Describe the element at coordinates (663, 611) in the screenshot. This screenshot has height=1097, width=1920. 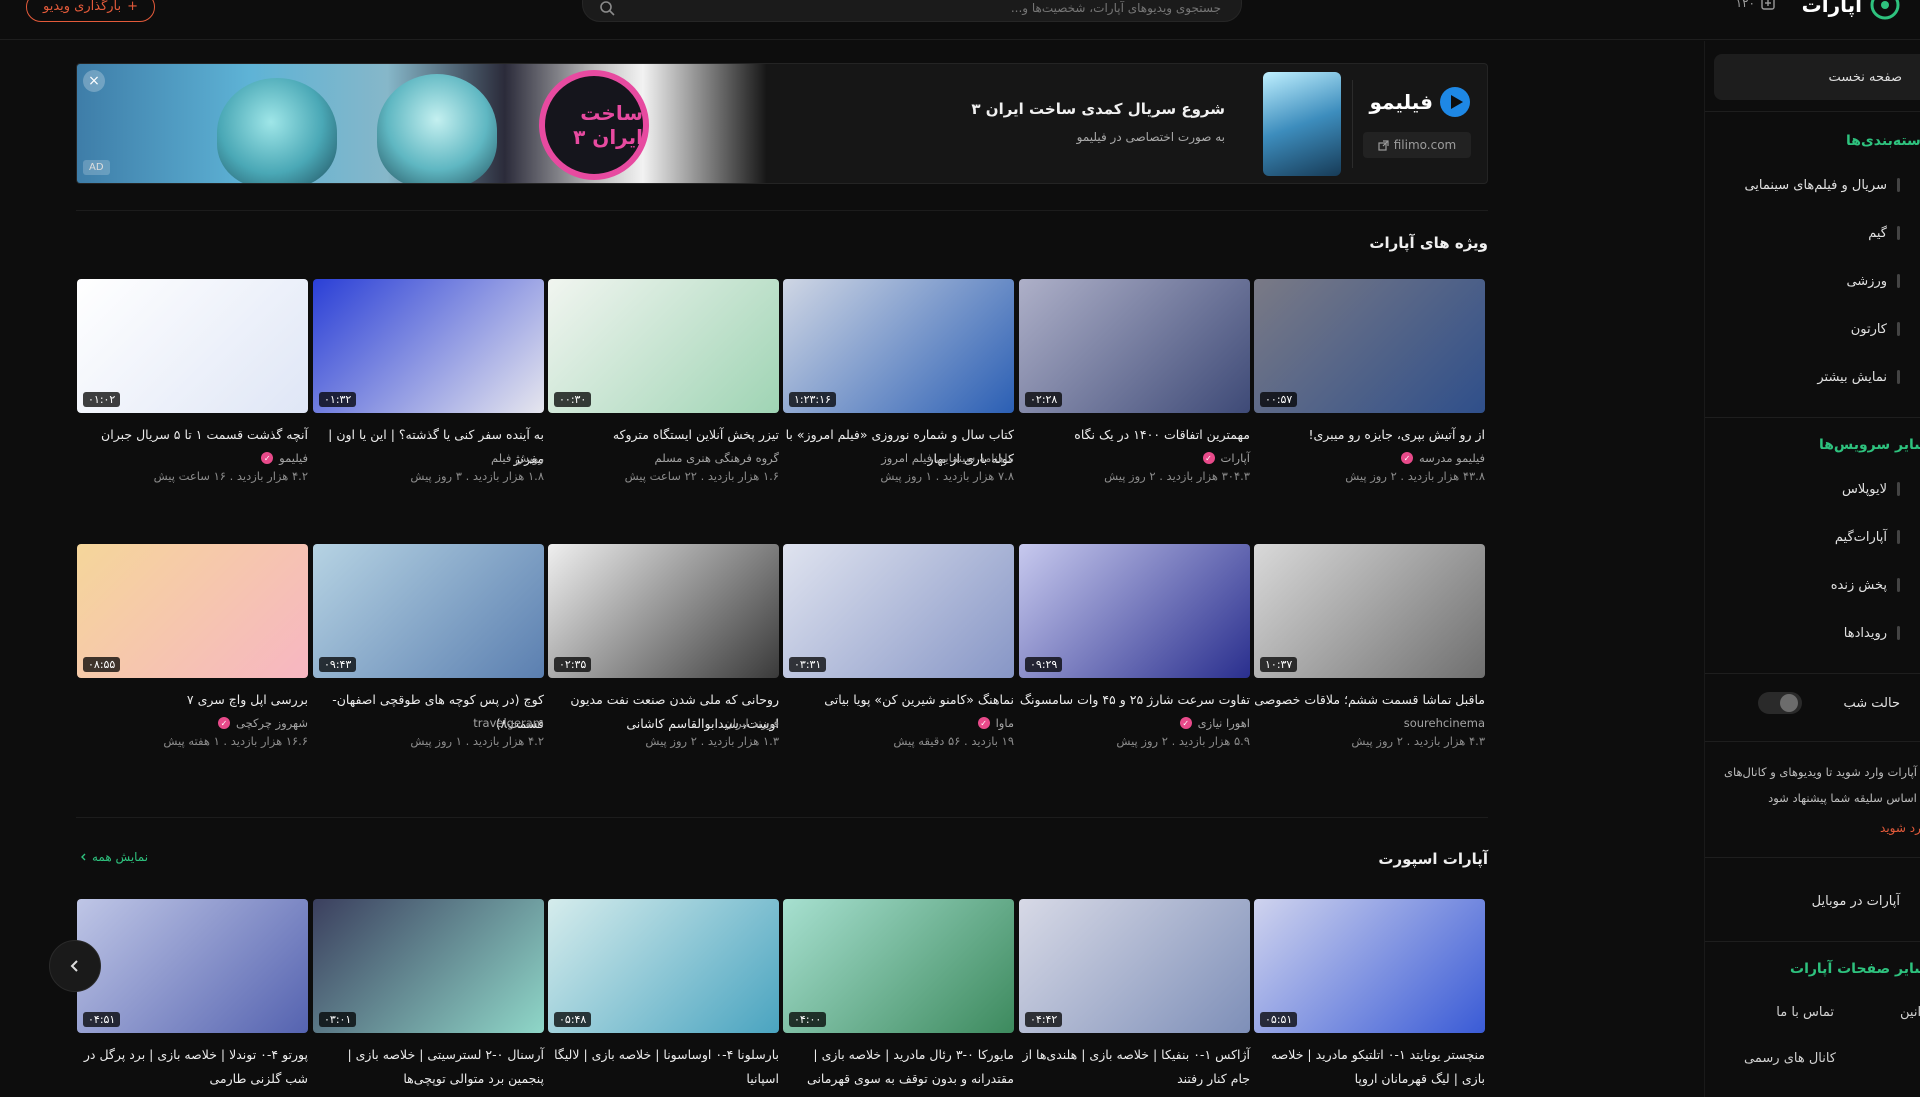
I see `video-thumbnail: ۰۲:۳۵` at that location.